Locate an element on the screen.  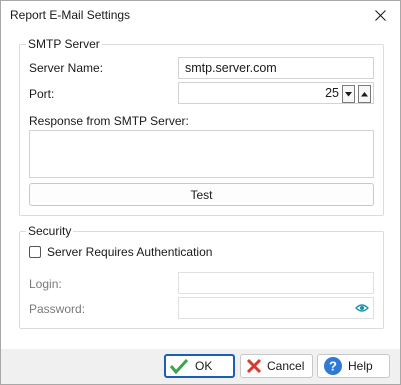
chevron-up-icon is located at coordinates (364, 93).